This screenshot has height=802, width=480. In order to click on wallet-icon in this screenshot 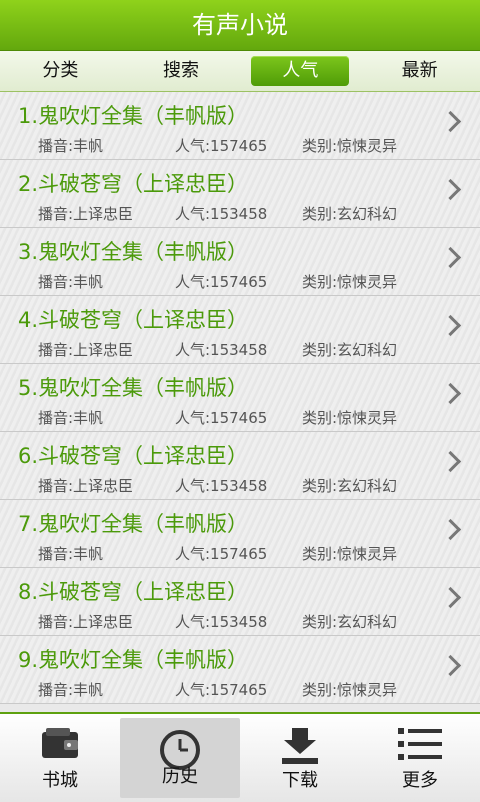, I will do `click(60, 743)`.